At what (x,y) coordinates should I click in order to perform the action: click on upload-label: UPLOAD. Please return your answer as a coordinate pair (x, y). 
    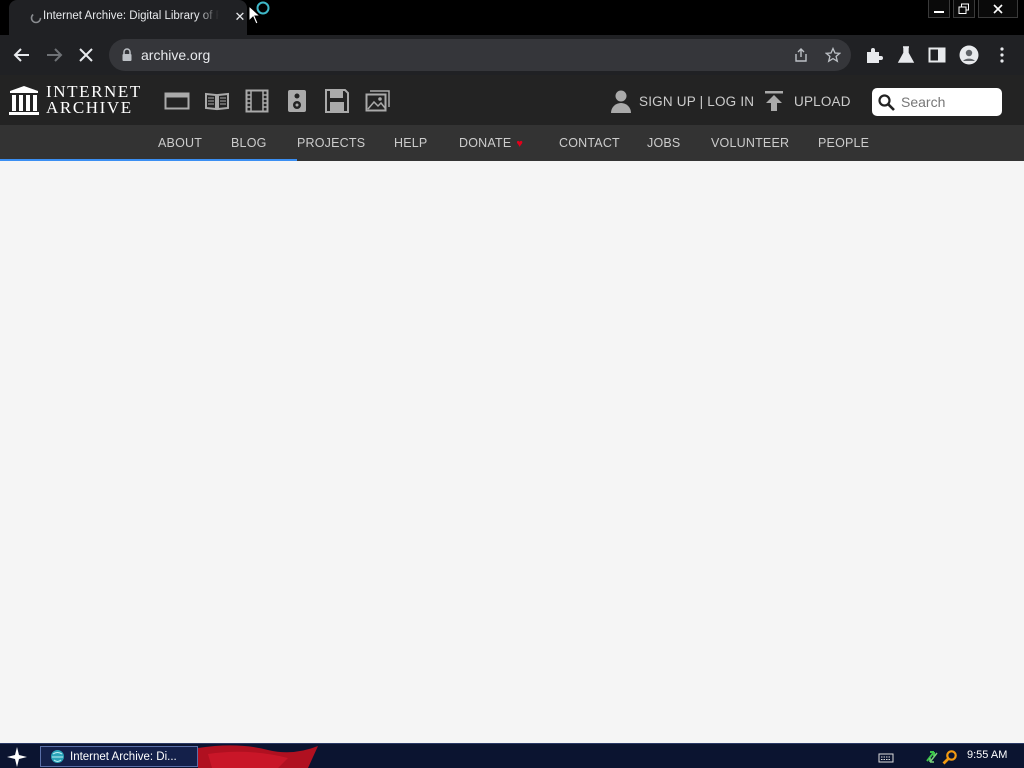
    Looking at the image, I should click on (822, 101).